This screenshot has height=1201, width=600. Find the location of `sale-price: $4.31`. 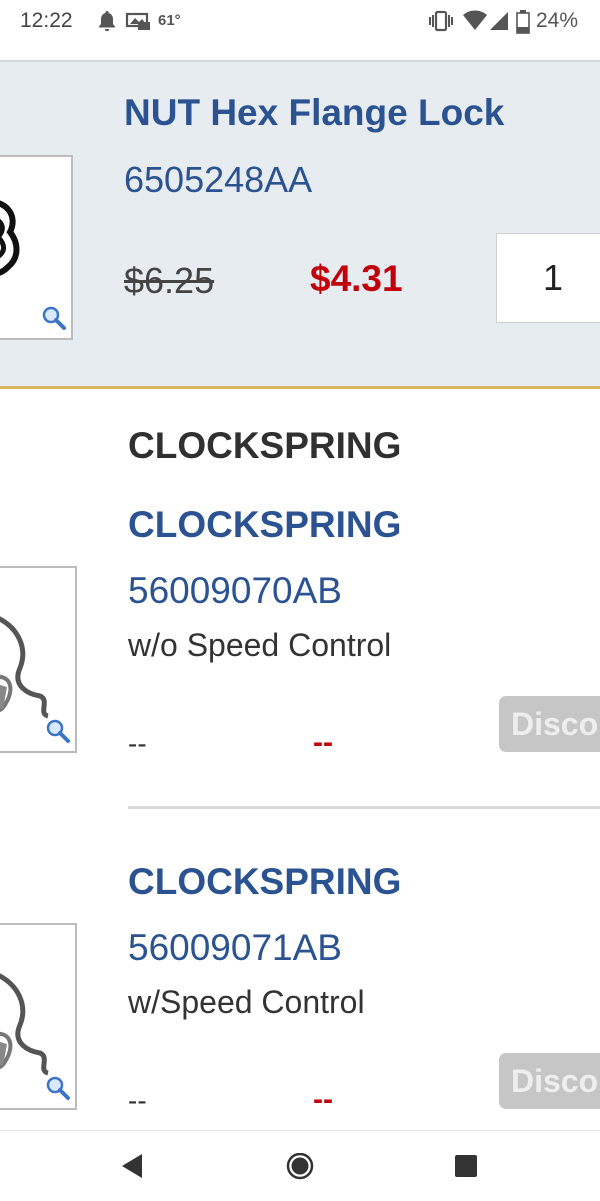

sale-price: $4.31 is located at coordinates (356, 278).